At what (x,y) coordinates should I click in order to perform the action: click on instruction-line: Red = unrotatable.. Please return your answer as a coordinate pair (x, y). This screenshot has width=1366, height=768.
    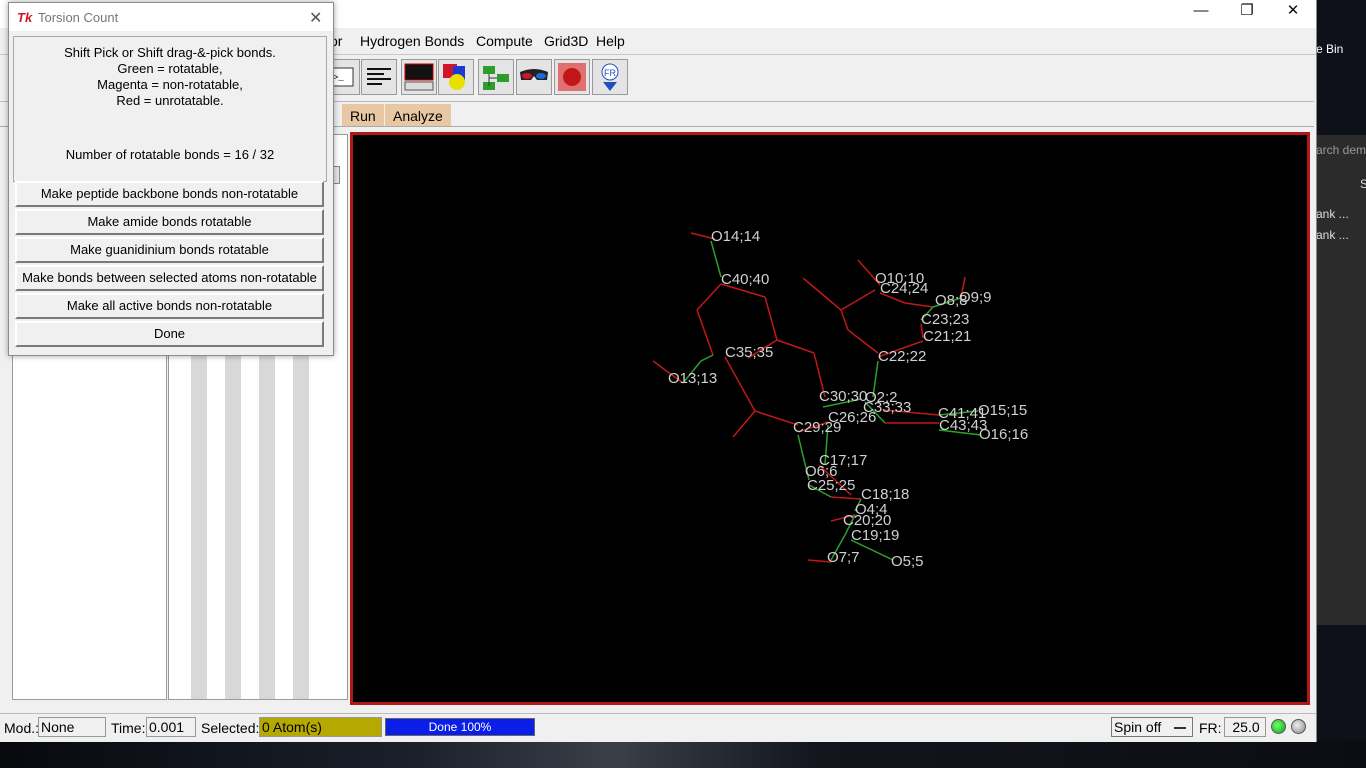
    Looking at the image, I should click on (170, 100).